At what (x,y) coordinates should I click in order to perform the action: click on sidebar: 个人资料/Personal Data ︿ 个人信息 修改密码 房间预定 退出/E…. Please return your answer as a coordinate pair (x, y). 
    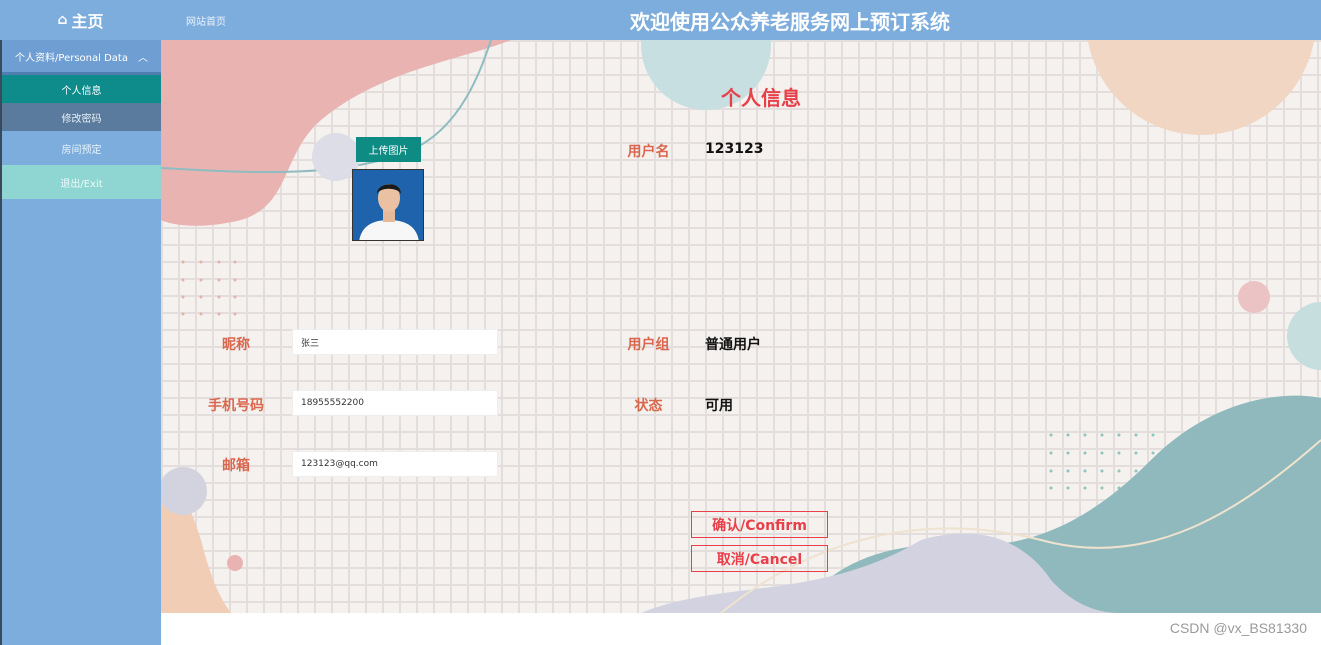
    Looking at the image, I should click on (80, 342).